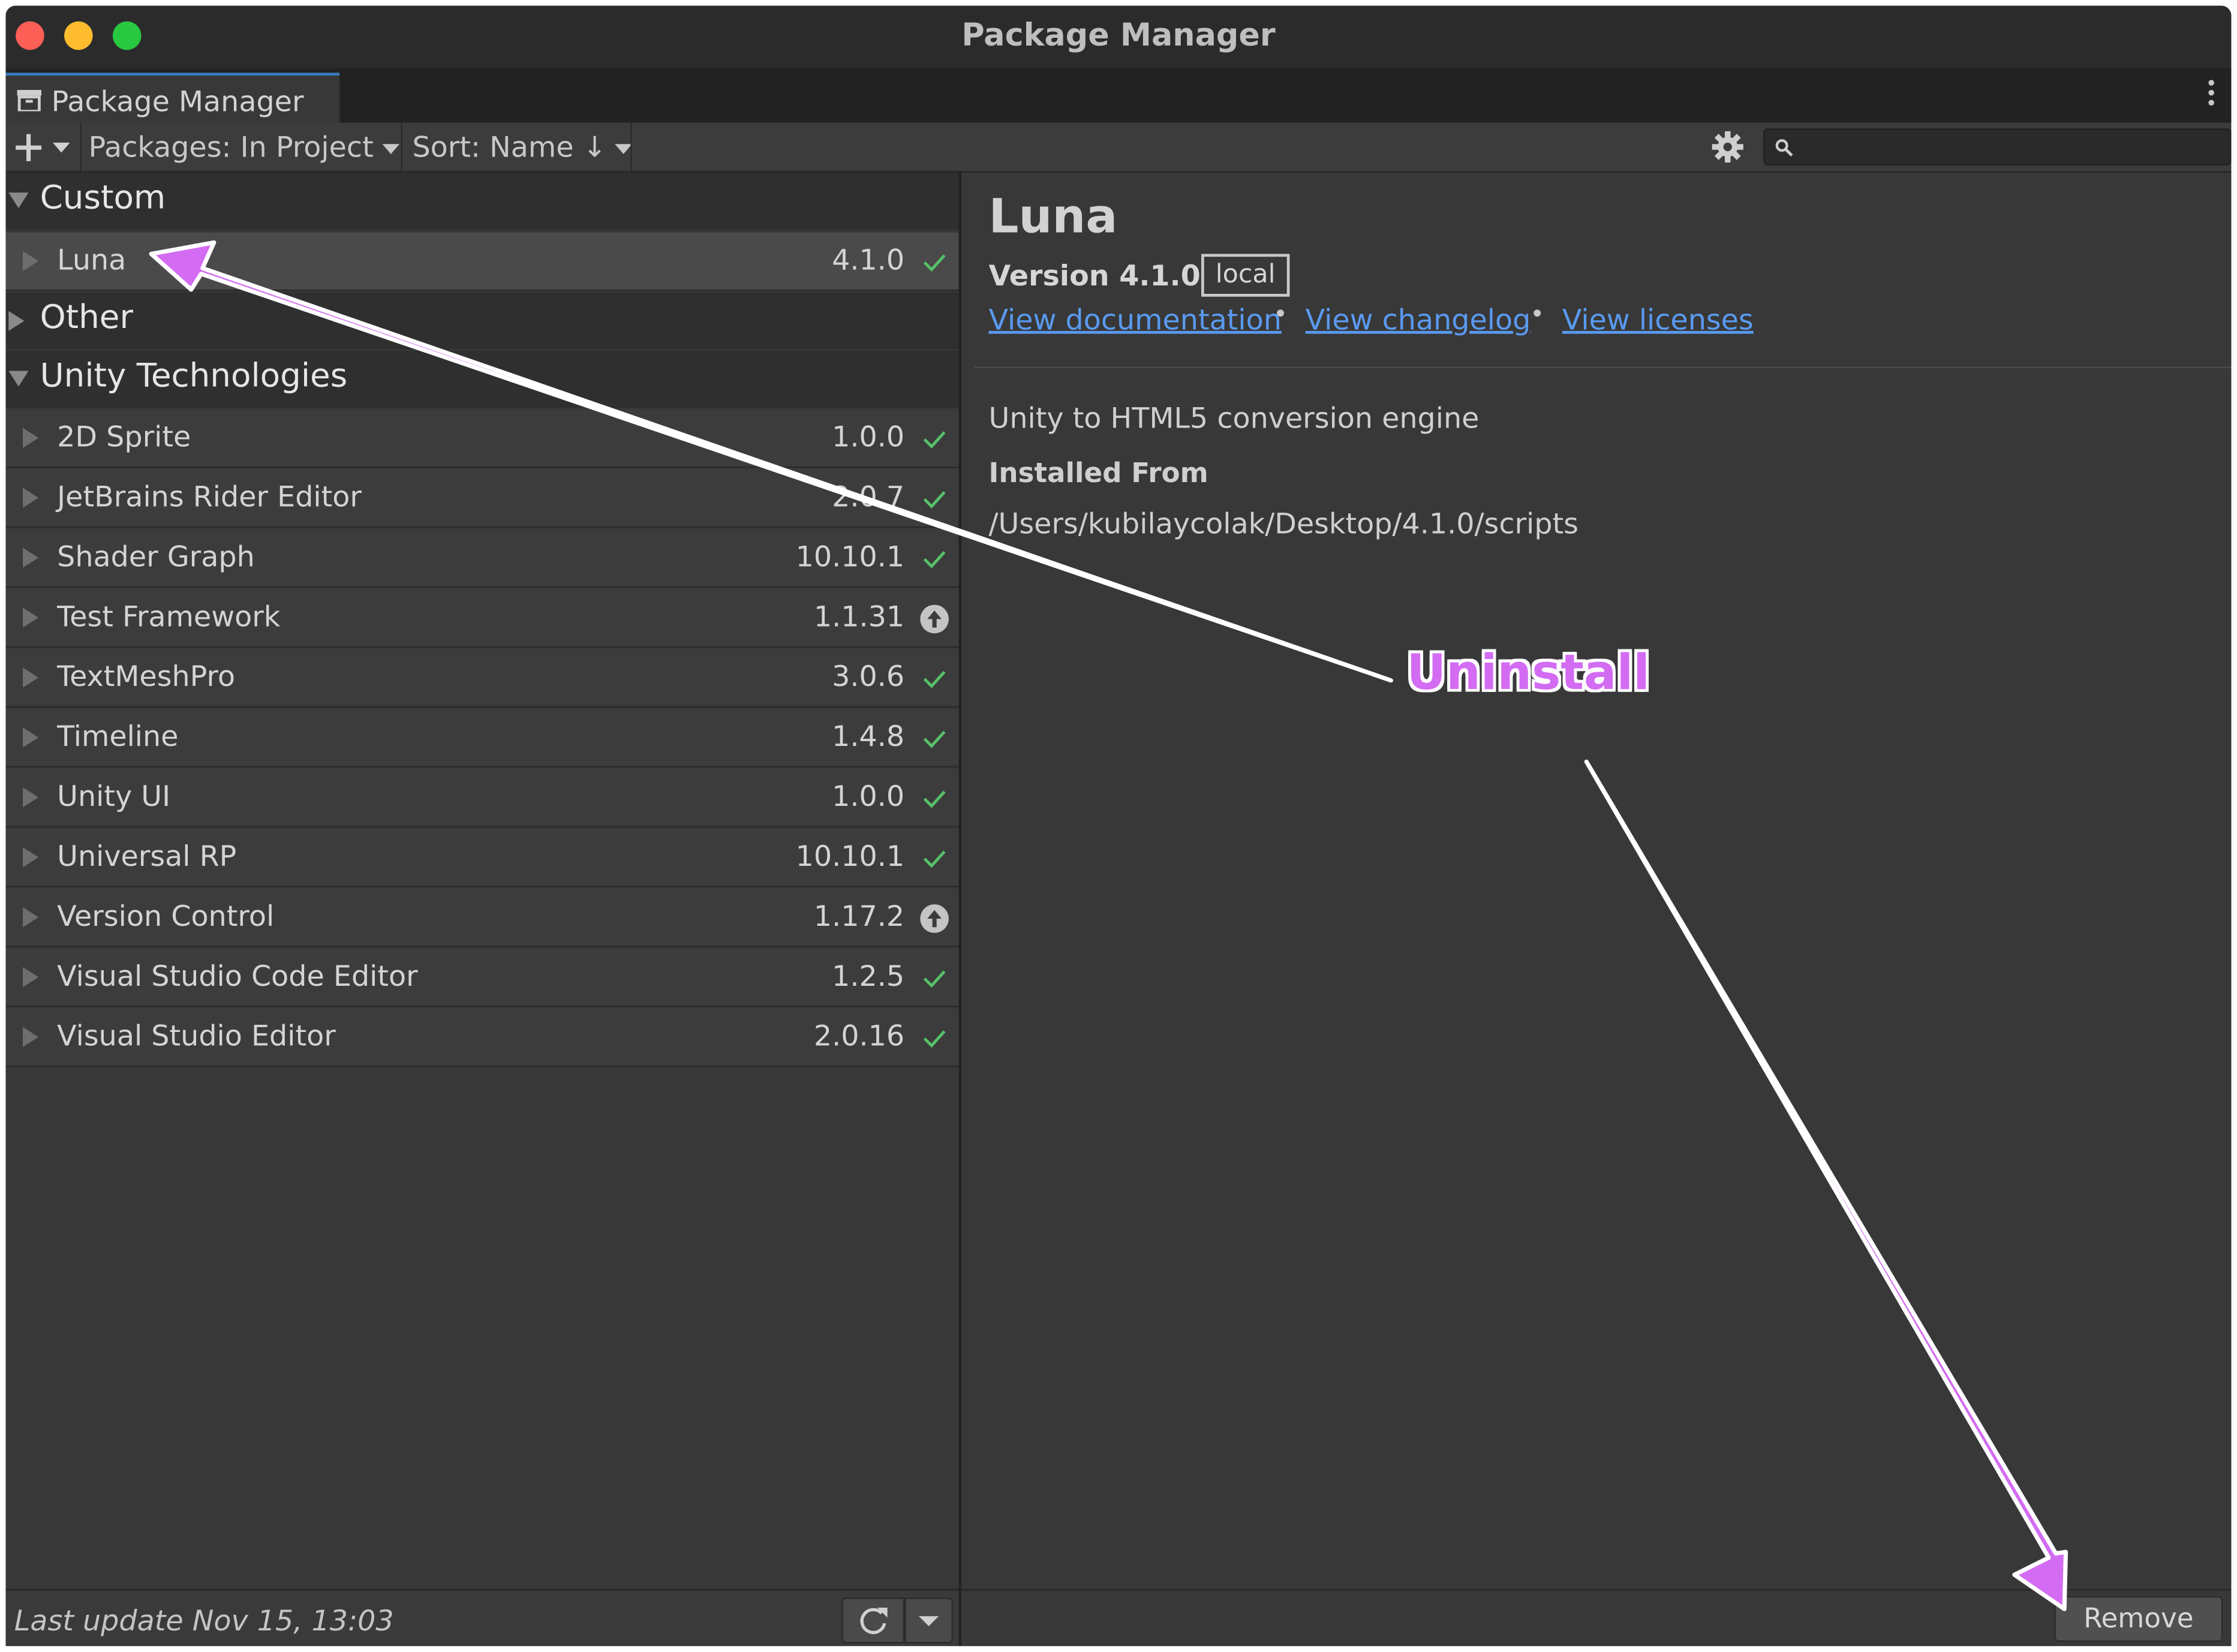 The width and height of the screenshot is (2237, 1652). I want to click on annotation-label: Uninstall, so click(1528, 673).